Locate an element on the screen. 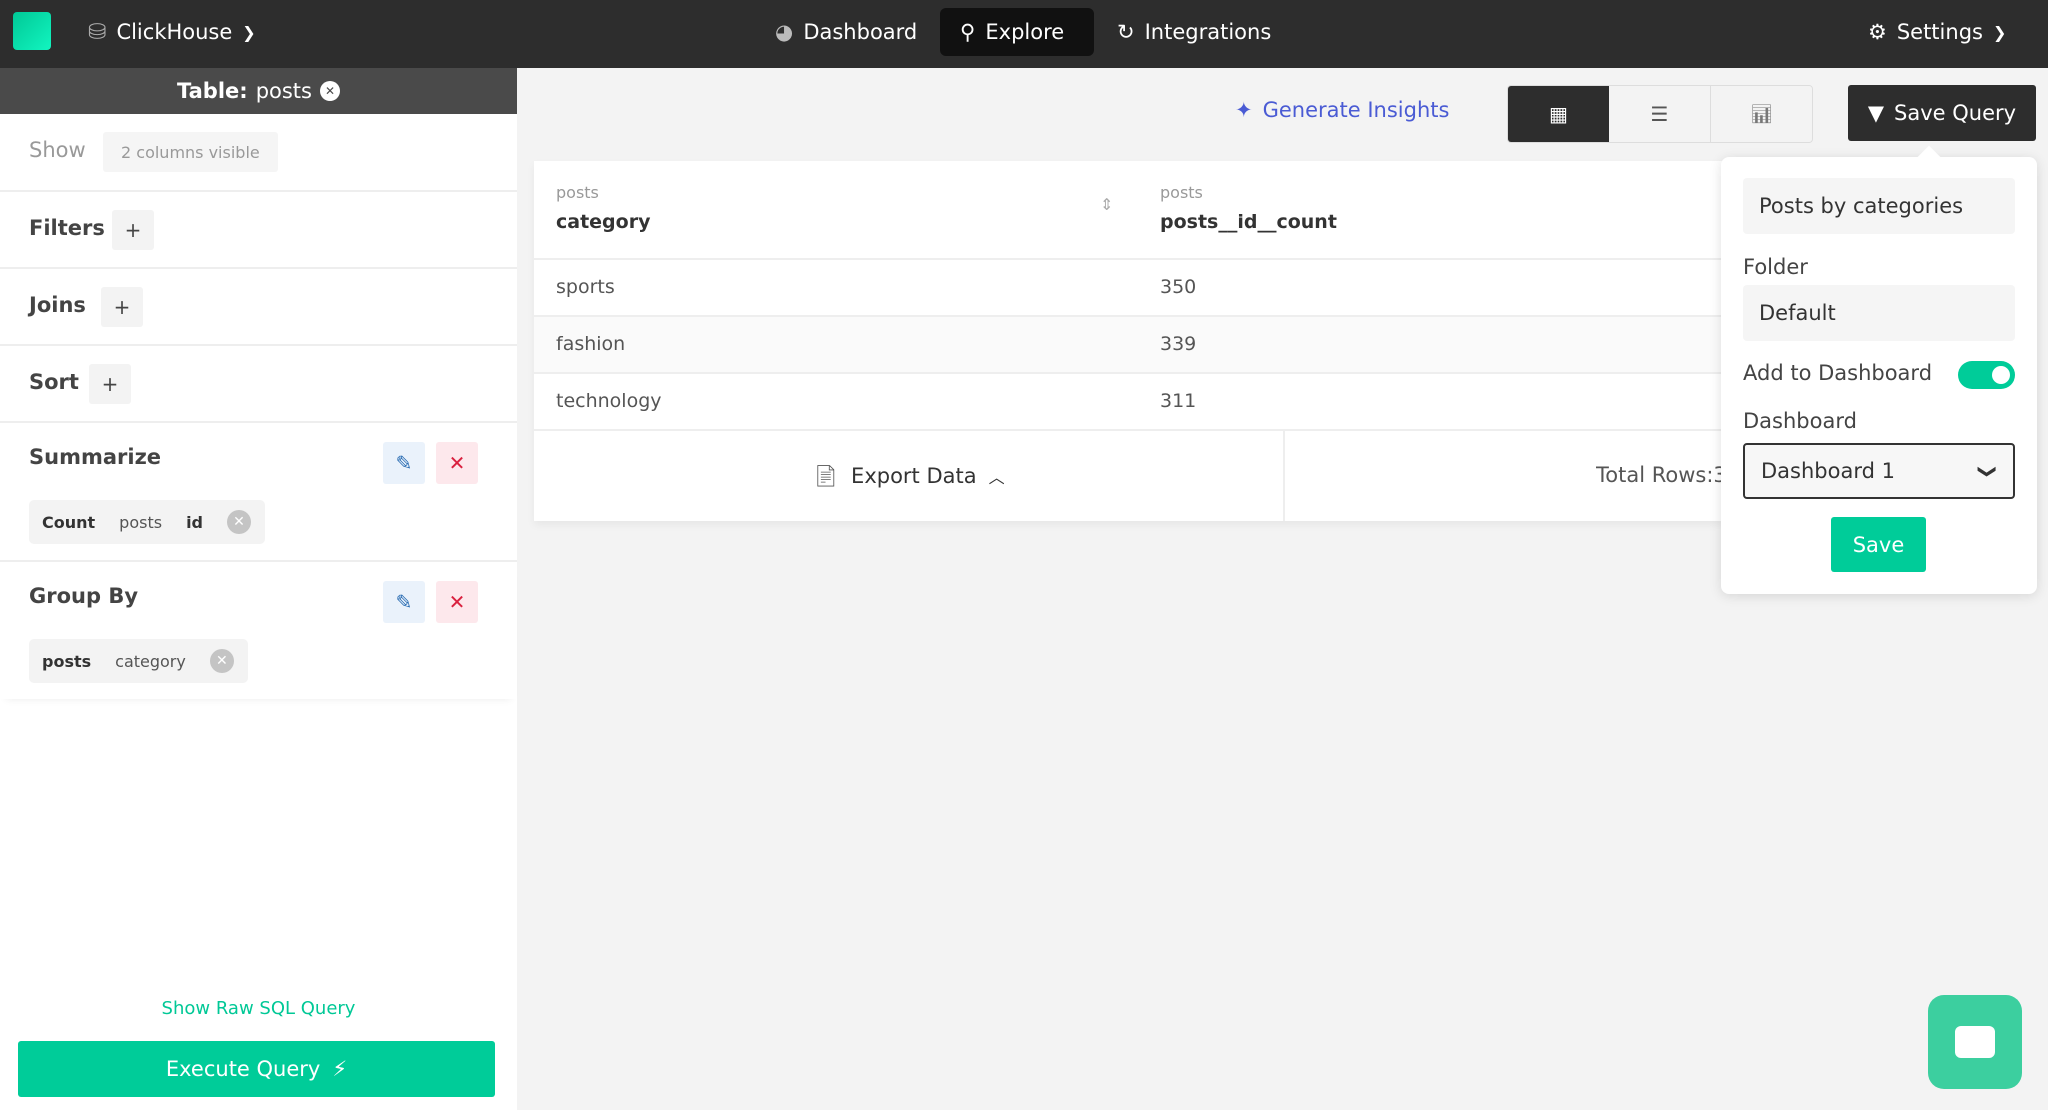  sort-label: Sort is located at coordinates (54, 382).